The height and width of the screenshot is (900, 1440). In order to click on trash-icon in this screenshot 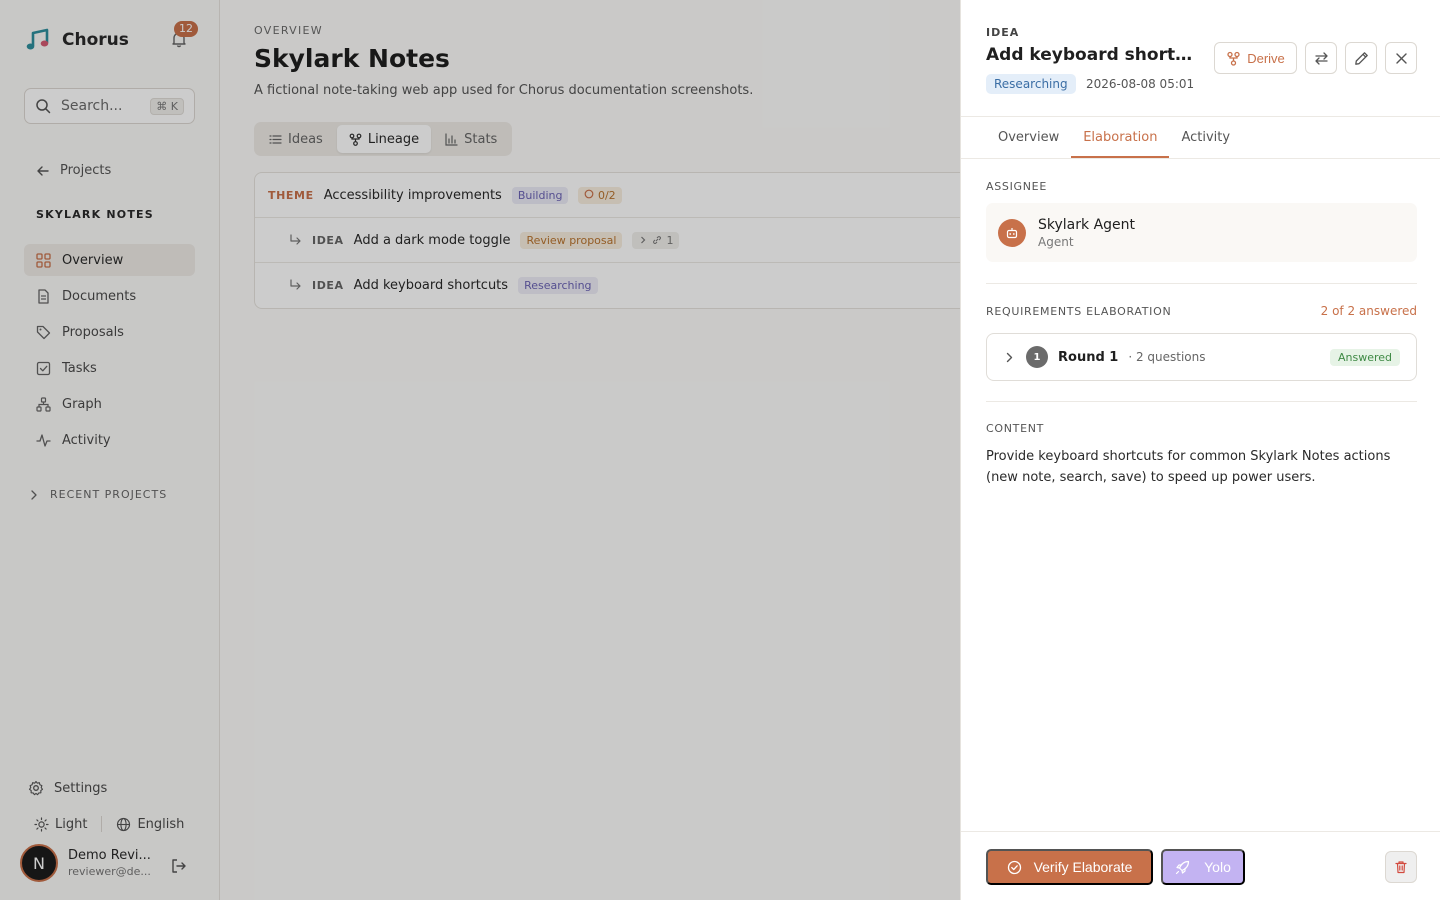, I will do `click(1401, 867)`.